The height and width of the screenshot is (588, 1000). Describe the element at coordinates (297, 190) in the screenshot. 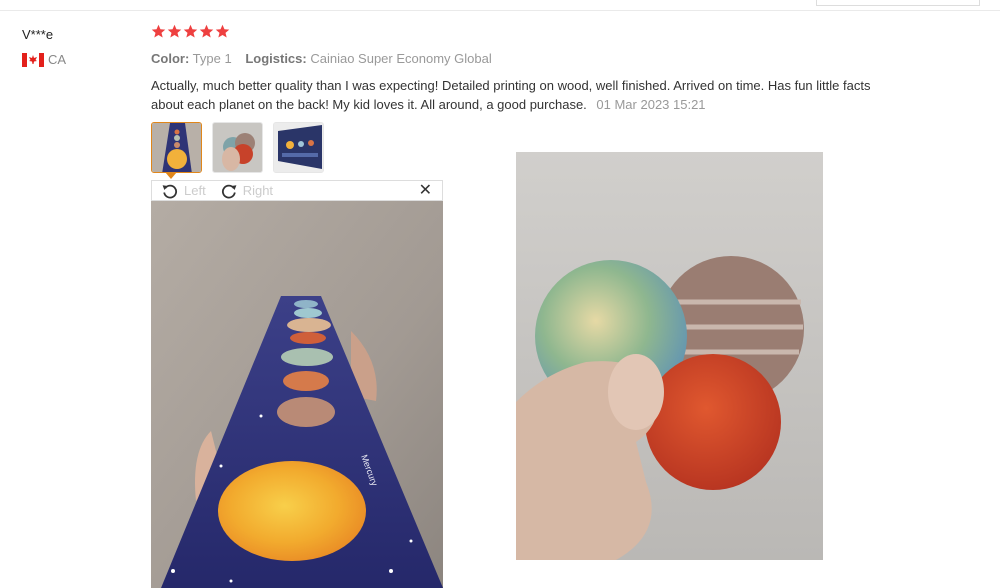

I see `viewer-toolbar: Left Right ✕` at that location.